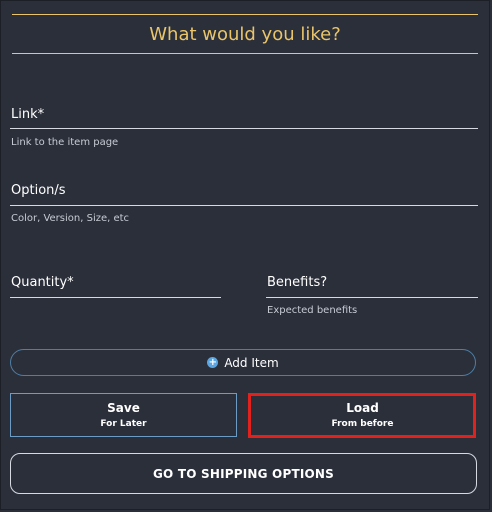 Image resolution: width=492 pixels, height=512 pixels. Describe the element at coordinates (28, 114) in the screenshot. I see `link-label: Link*` at that location.